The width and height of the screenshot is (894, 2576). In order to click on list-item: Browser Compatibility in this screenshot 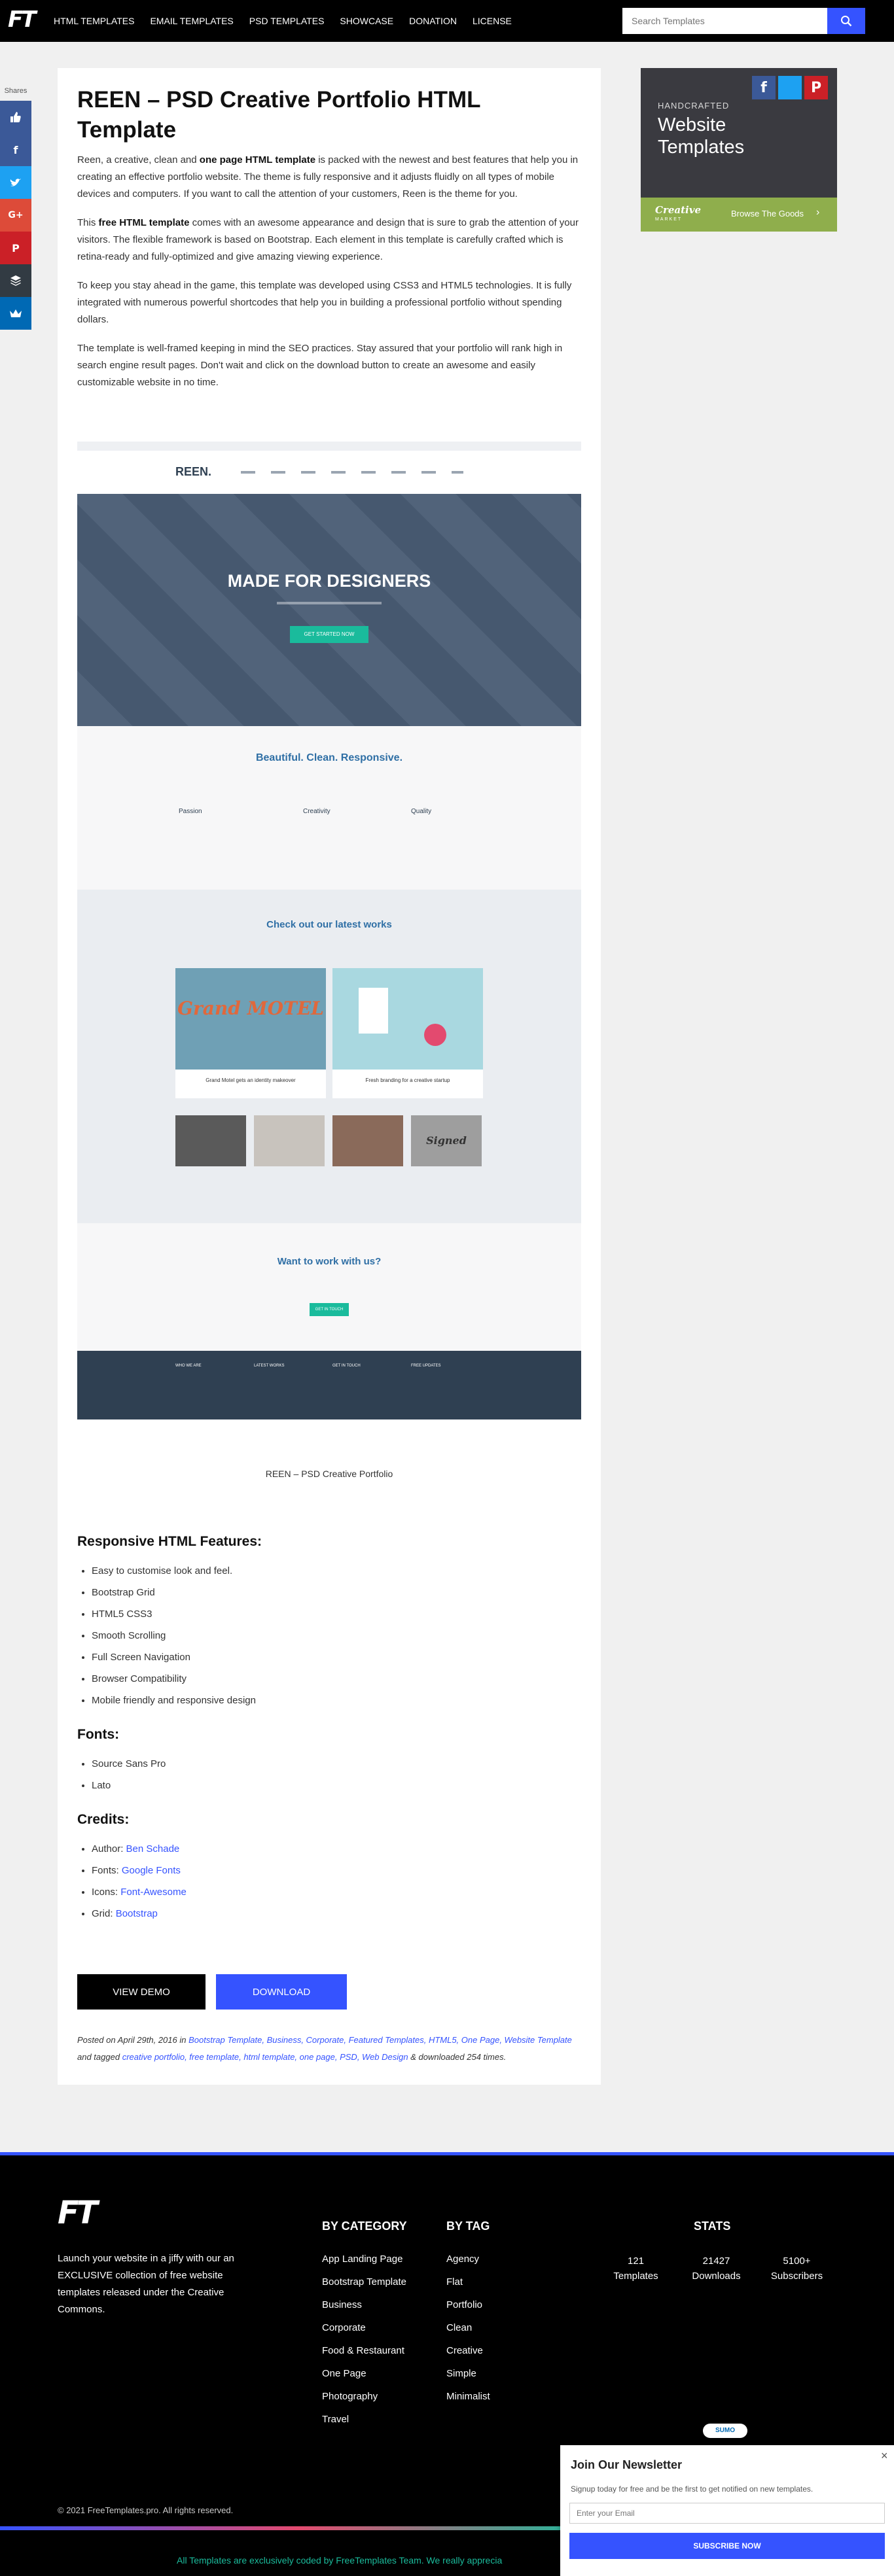, I will do `click(336, 1679)`.